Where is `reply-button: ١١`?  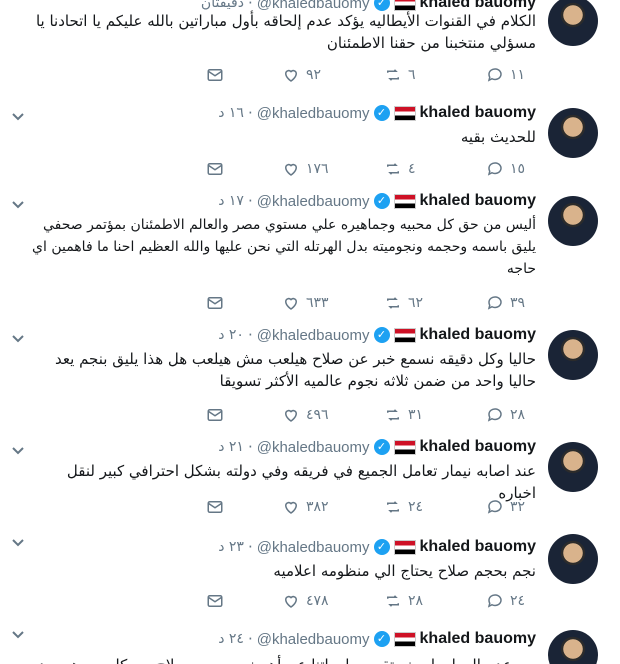
reply-button: ١١ is located at coordinates (511, 75).